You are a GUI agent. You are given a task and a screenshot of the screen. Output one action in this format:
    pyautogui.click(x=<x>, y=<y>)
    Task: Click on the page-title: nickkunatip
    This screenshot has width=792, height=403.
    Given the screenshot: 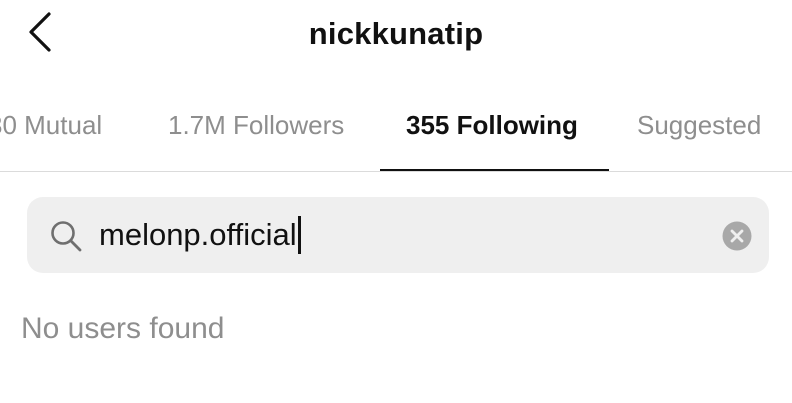 What is the action you would take?
    pyautogui.click(x=396, y=33)
    